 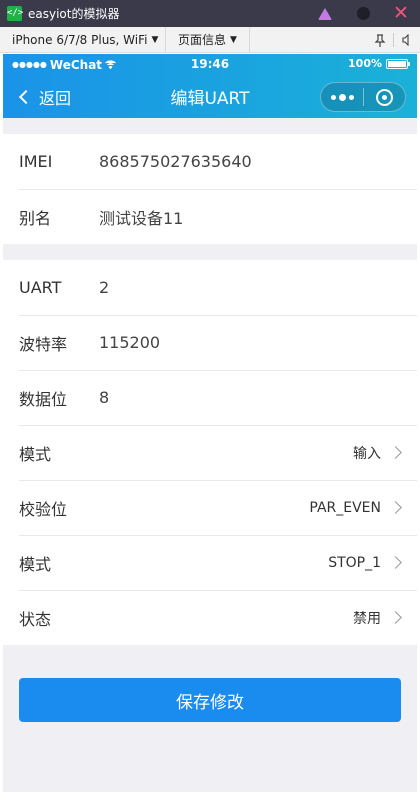 I want to click on field-label: 别名, so click(x=35, y=218).